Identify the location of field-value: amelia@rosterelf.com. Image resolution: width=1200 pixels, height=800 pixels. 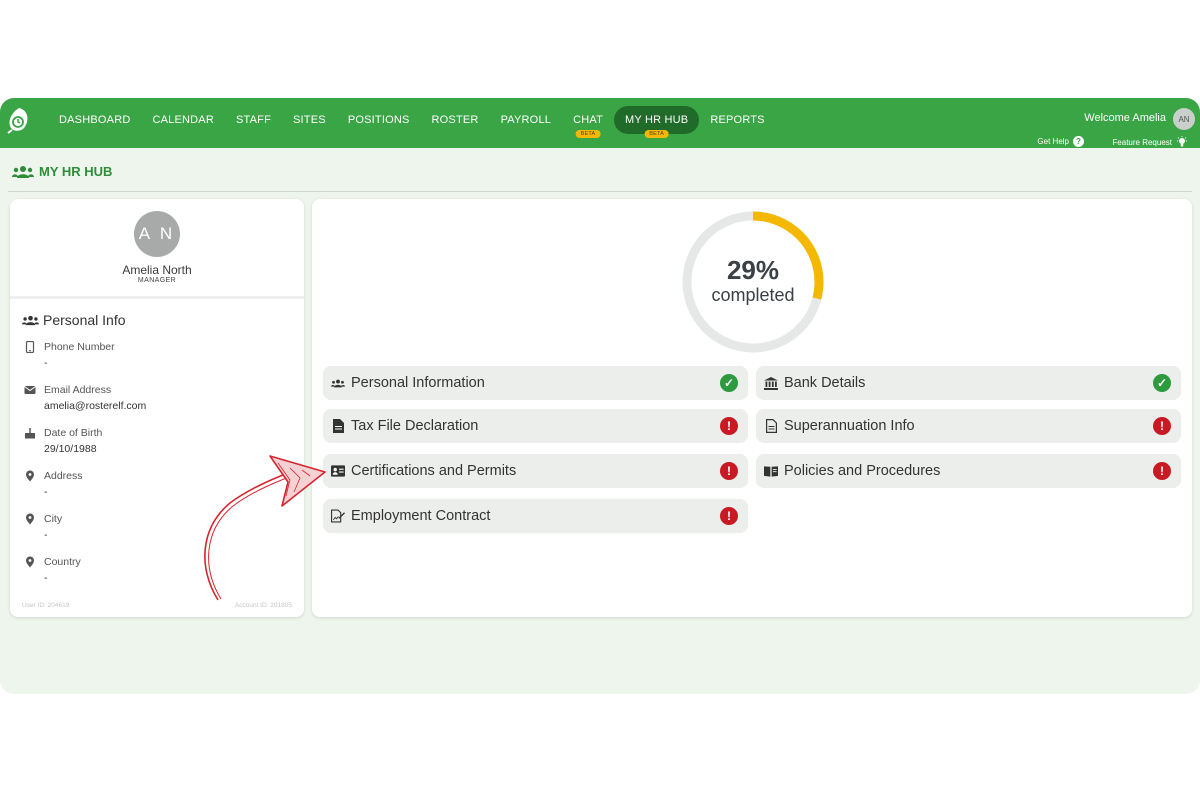
(95, 406).